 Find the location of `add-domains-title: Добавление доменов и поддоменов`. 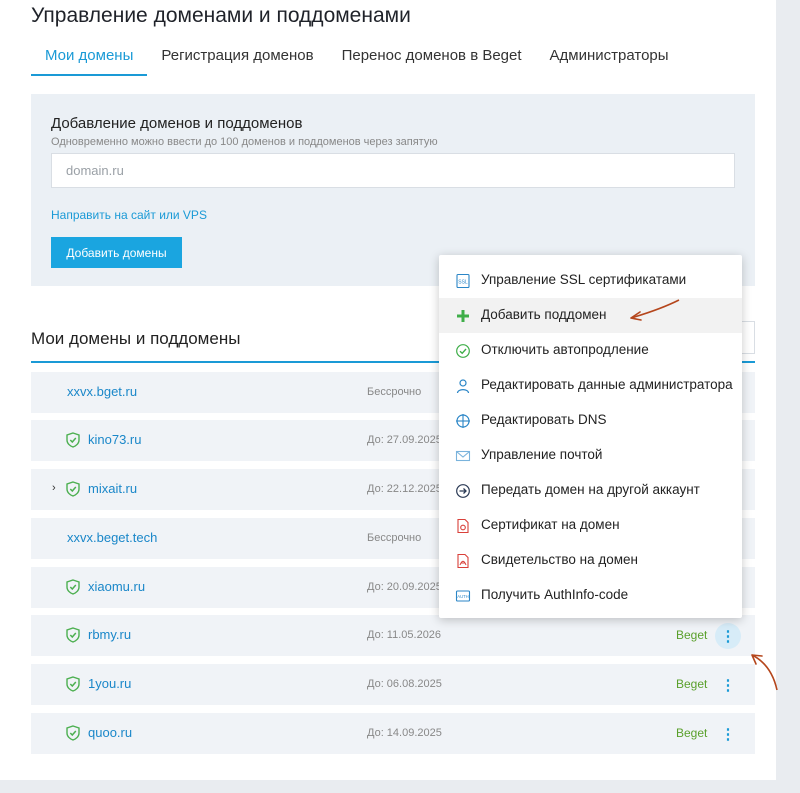

add-domains-title: Добавление доменов и поддоменов is located at coordinates (177, 123).